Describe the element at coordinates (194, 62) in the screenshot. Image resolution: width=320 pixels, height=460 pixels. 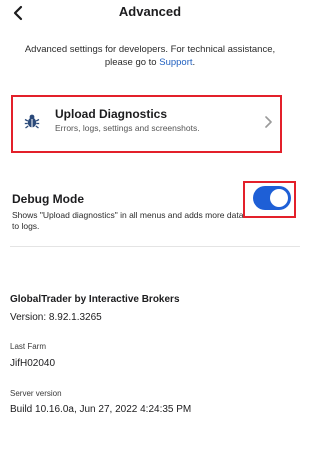
I see `intro-suffix: .` at that location.